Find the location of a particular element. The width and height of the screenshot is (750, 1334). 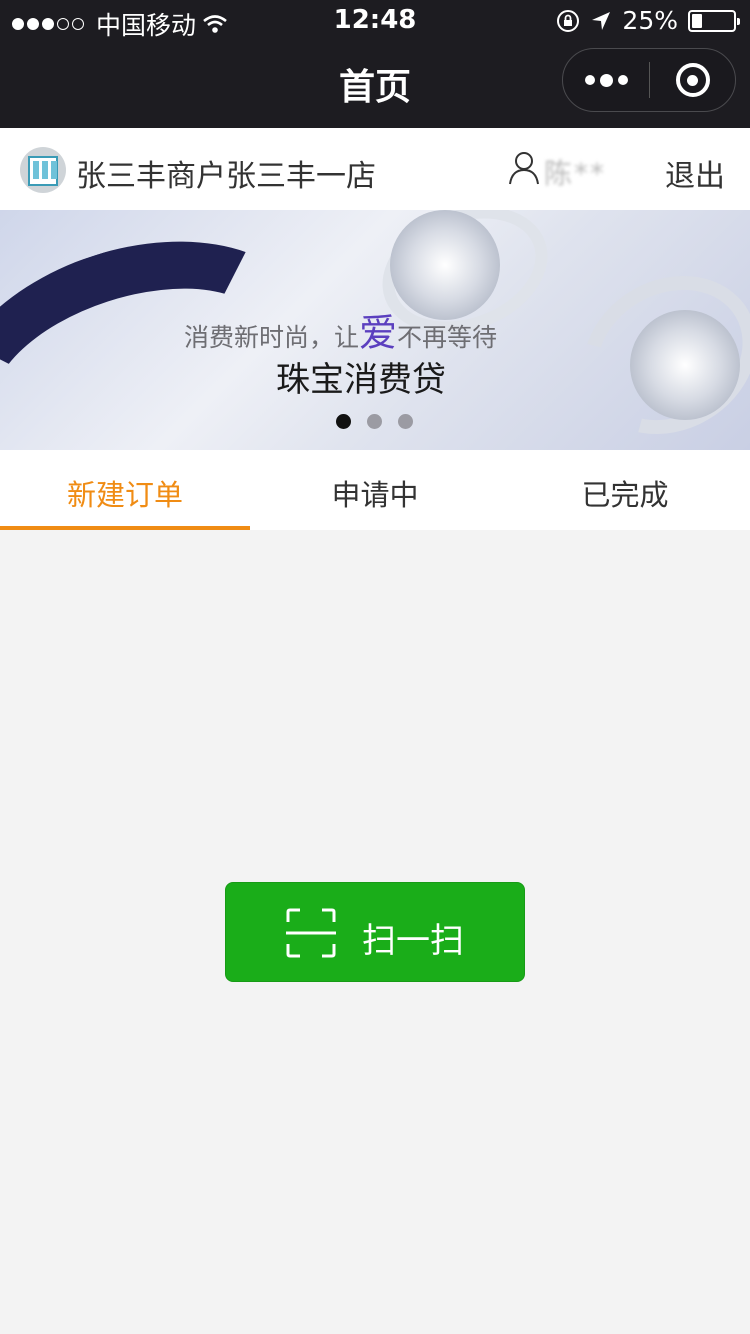

target-icon is located at coordinates (692, 80).